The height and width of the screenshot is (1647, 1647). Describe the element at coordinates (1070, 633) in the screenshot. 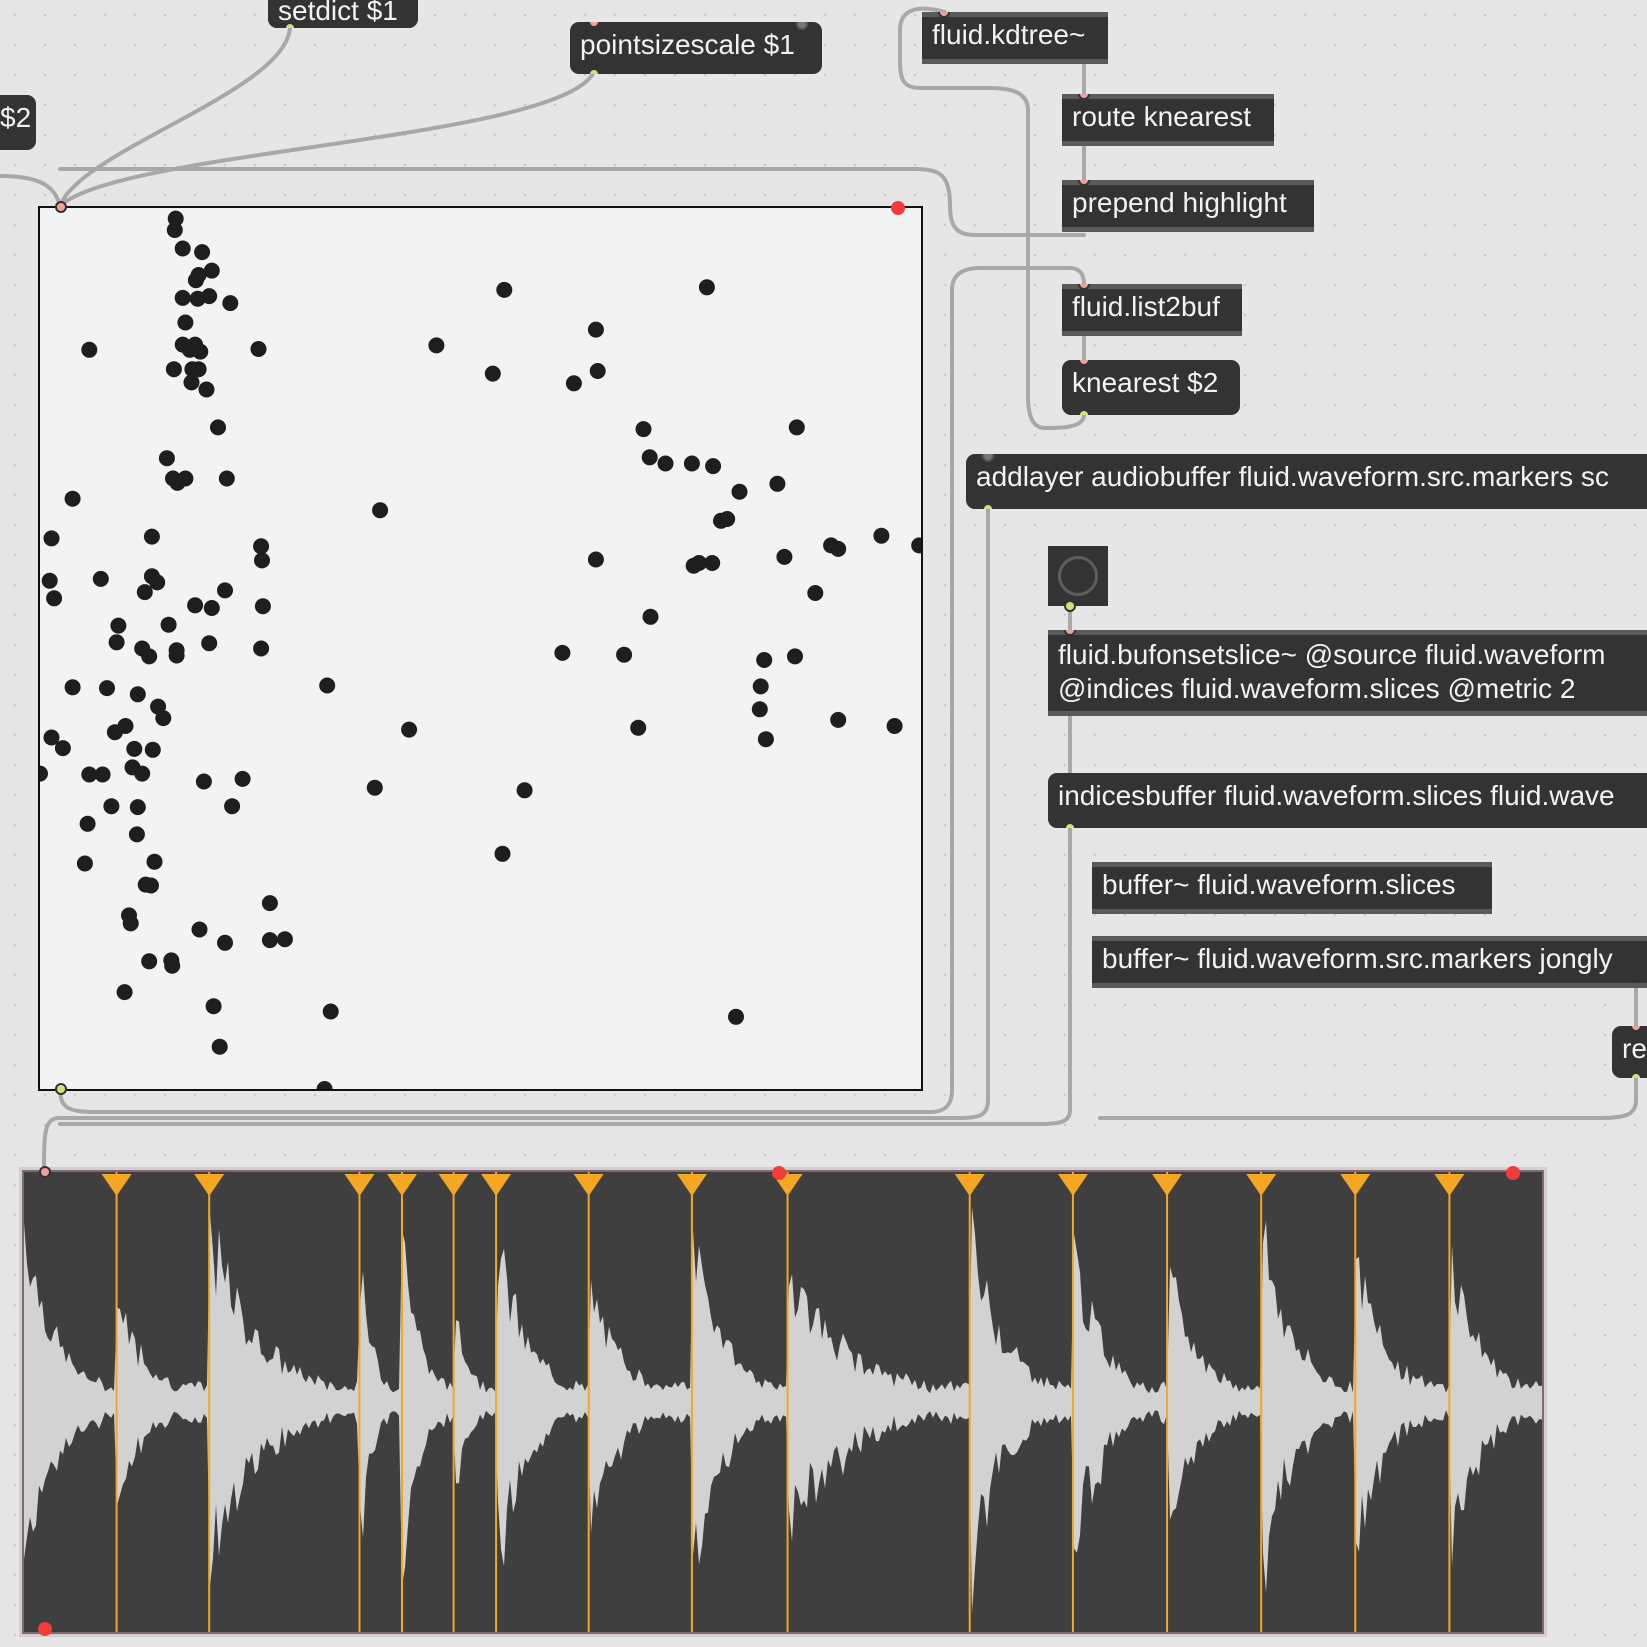

I see `bufonsetslice-inlet` at that location.